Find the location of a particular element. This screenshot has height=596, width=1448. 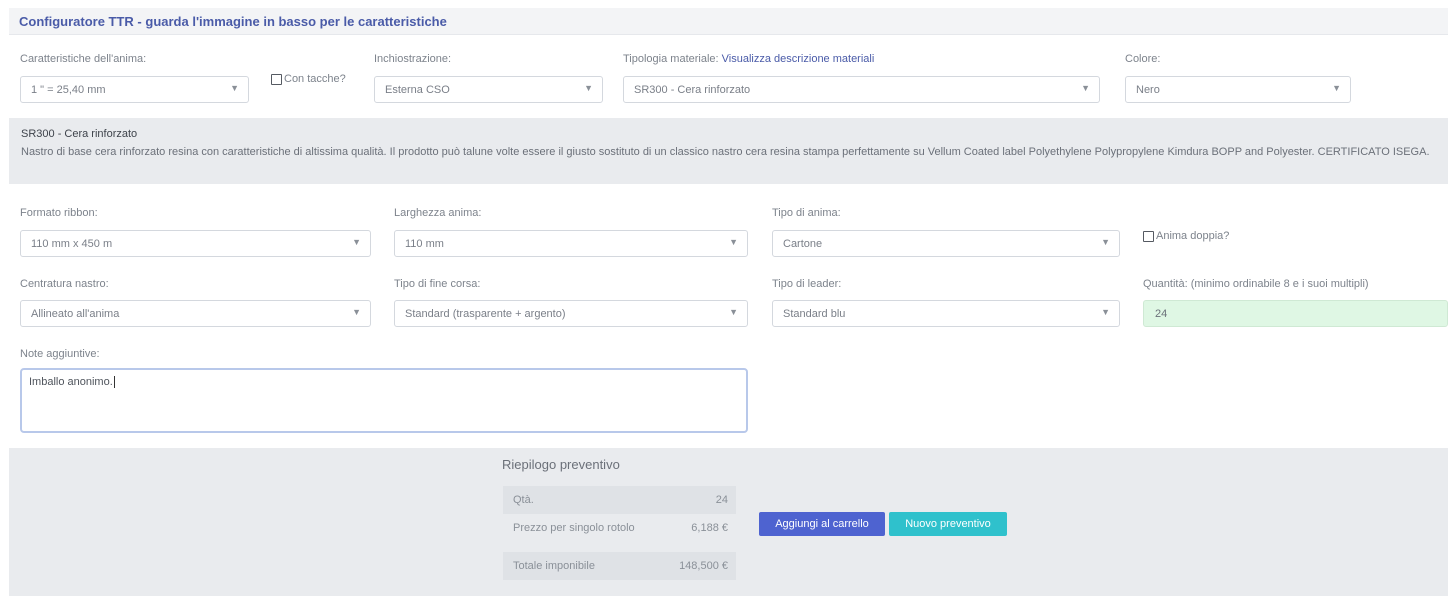

summary-row-key: Qtà. is located at coordinates (523, 500).